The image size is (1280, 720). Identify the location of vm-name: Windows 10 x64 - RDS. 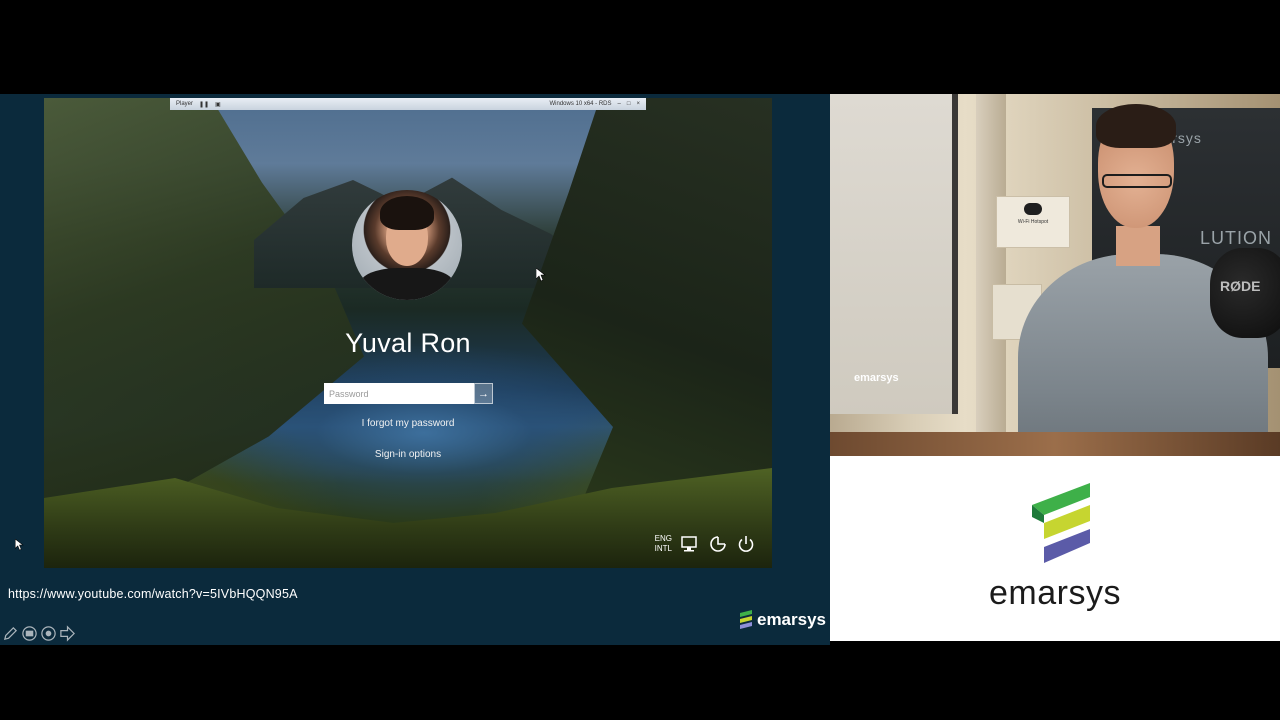
(580, 104).